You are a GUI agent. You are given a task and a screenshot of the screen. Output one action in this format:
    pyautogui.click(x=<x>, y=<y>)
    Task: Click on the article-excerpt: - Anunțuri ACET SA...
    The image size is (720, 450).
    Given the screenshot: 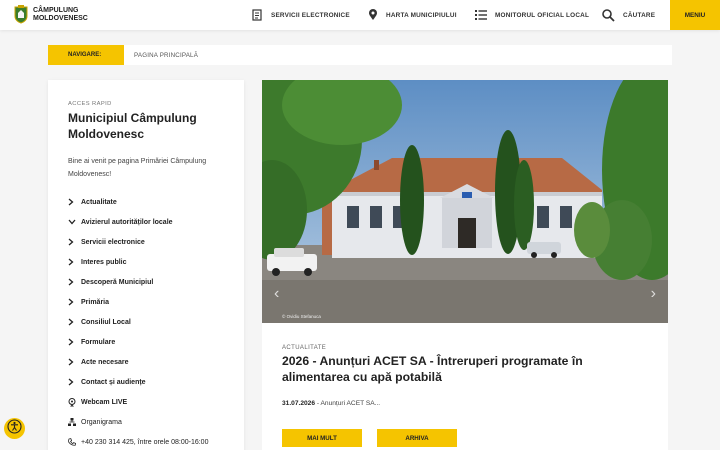 What is the action you would take?
    pyautogui.click(x=348, y=403)
    